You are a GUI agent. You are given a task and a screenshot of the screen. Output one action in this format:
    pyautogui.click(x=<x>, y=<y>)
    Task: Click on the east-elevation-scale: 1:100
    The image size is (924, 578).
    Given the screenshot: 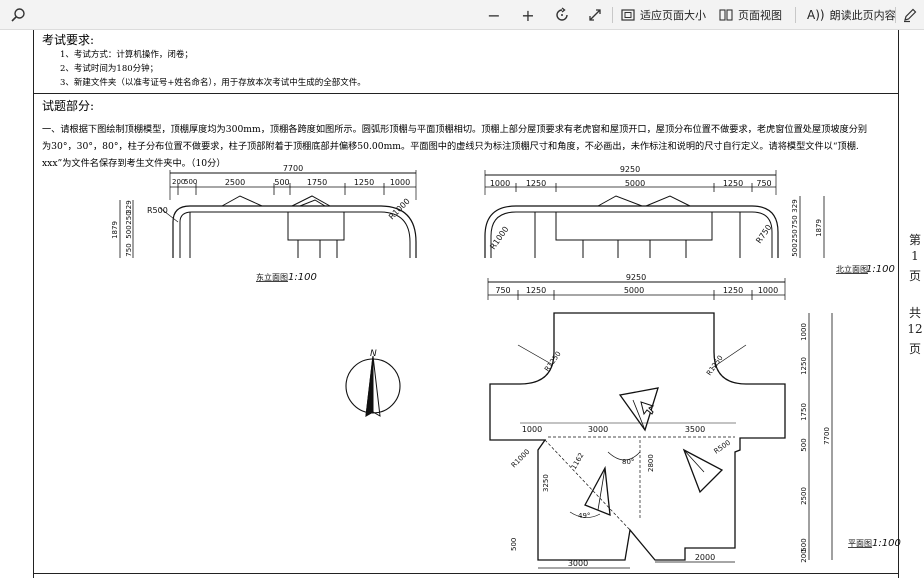 What is the action you would take?
    pyautogui.click(x=302, y=277)
    